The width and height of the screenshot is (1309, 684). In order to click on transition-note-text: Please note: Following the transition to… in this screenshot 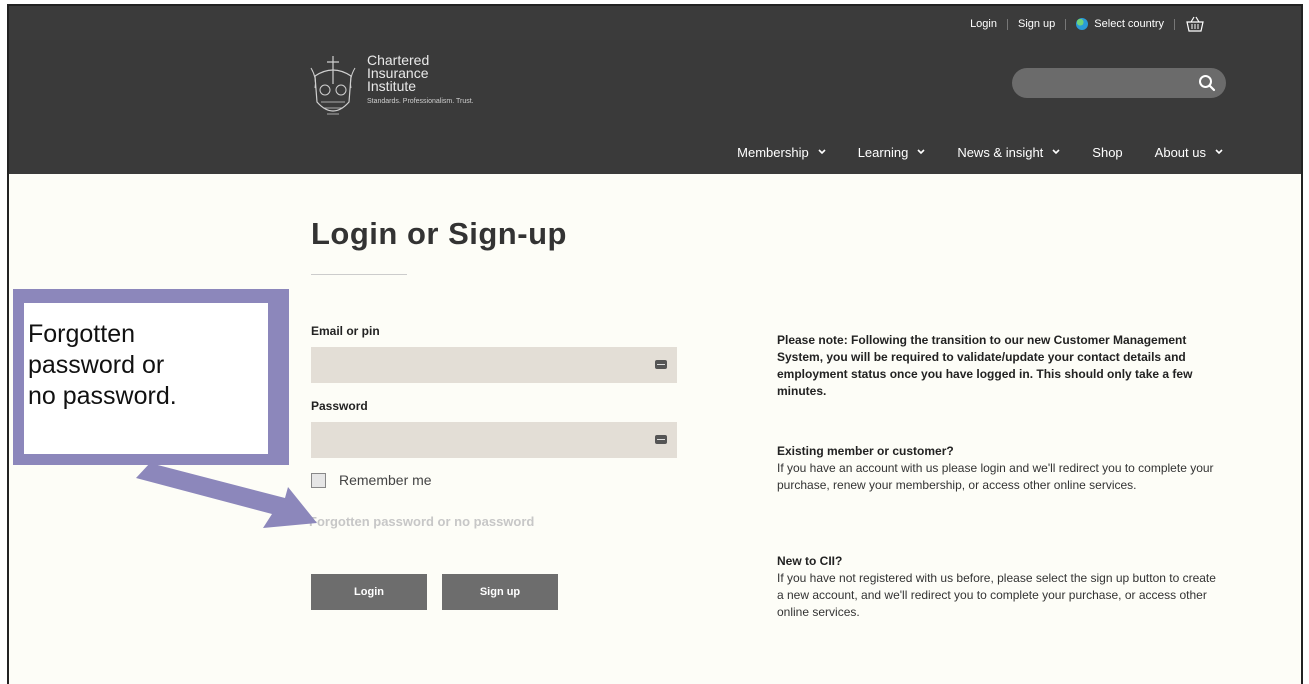, I will do `click(985, 365)`.